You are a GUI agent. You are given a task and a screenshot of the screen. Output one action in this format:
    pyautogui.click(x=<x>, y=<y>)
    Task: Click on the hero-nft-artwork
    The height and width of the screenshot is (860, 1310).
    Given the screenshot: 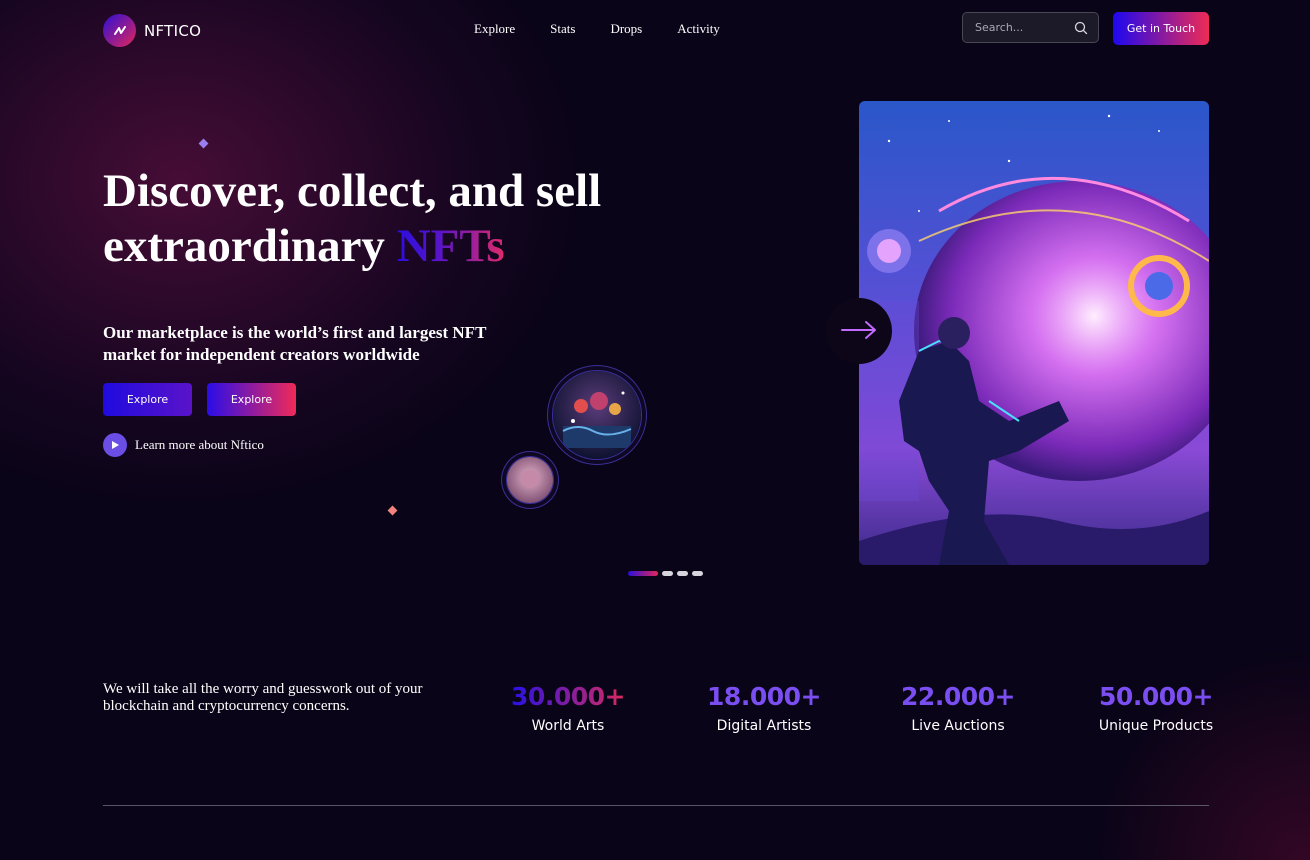 What is the action you would take?
    pyautogui.click(x=1034, y=333)
    